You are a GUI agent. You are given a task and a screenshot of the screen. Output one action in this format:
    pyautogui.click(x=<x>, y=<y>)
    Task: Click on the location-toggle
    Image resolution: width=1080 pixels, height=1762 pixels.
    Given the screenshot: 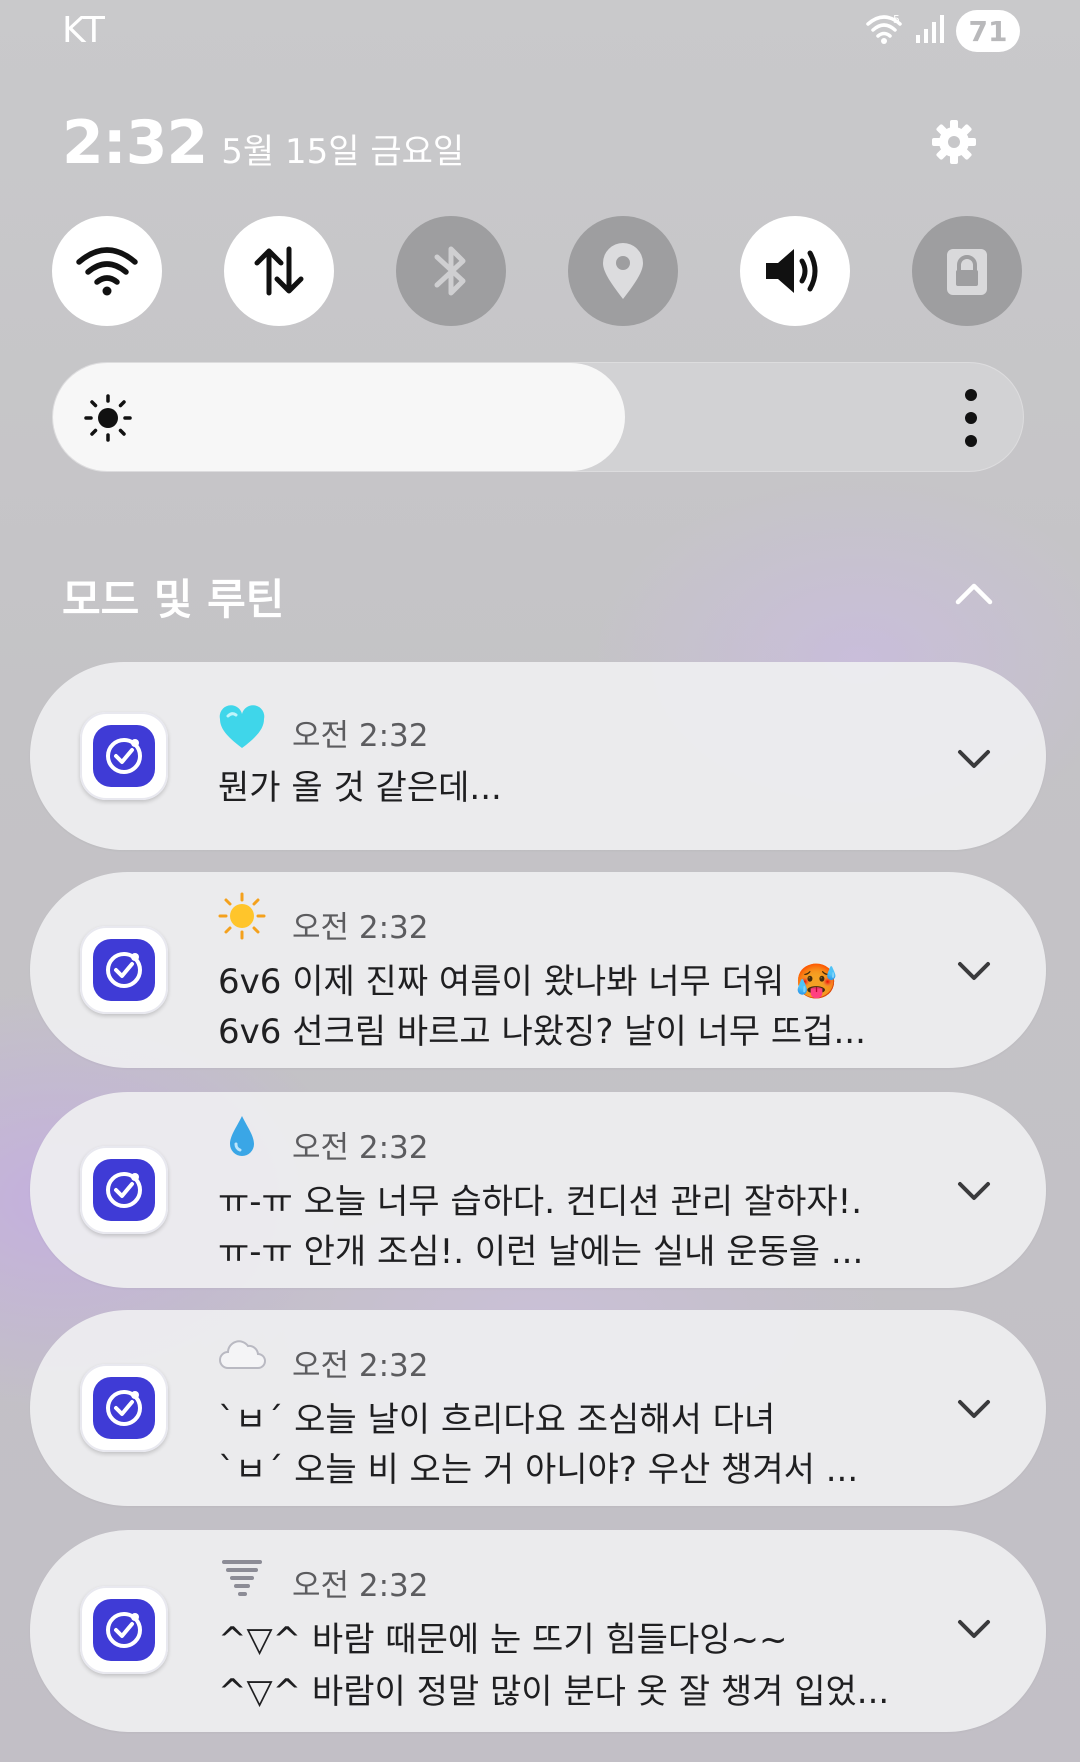 What is the action you would take?
    pyautogui.click(x=623, y=271)
    